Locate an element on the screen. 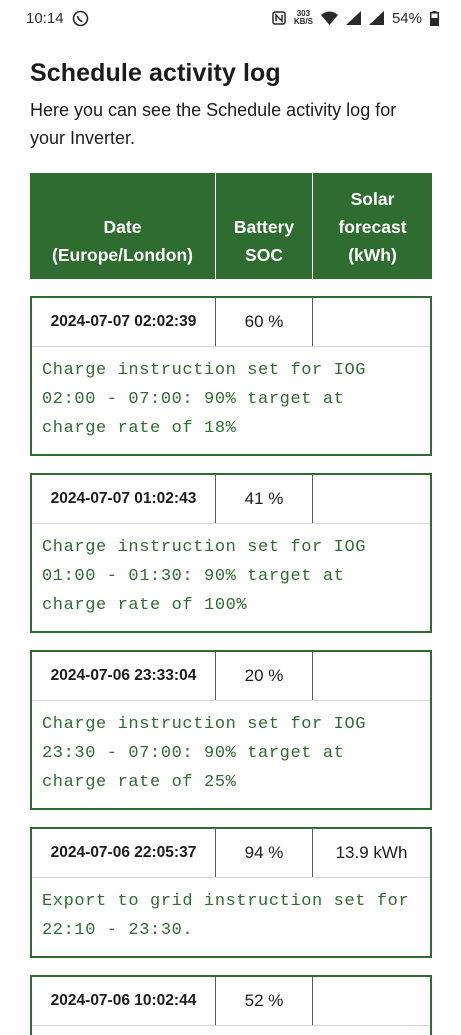 Image resolution: width=461 pixels, height=1035 pixels. wifi-icon is located at coordinates (329, 18).